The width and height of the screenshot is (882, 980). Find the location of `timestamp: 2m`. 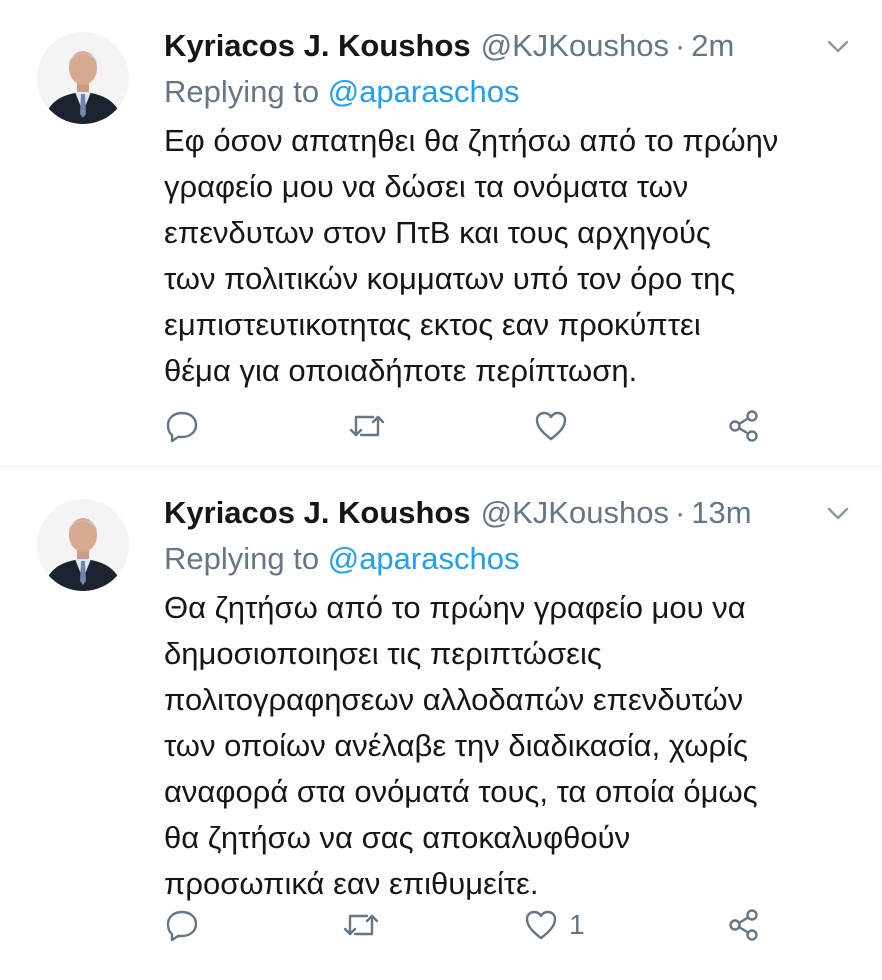

timestamp: 2m is located at coordinates (712, 46).